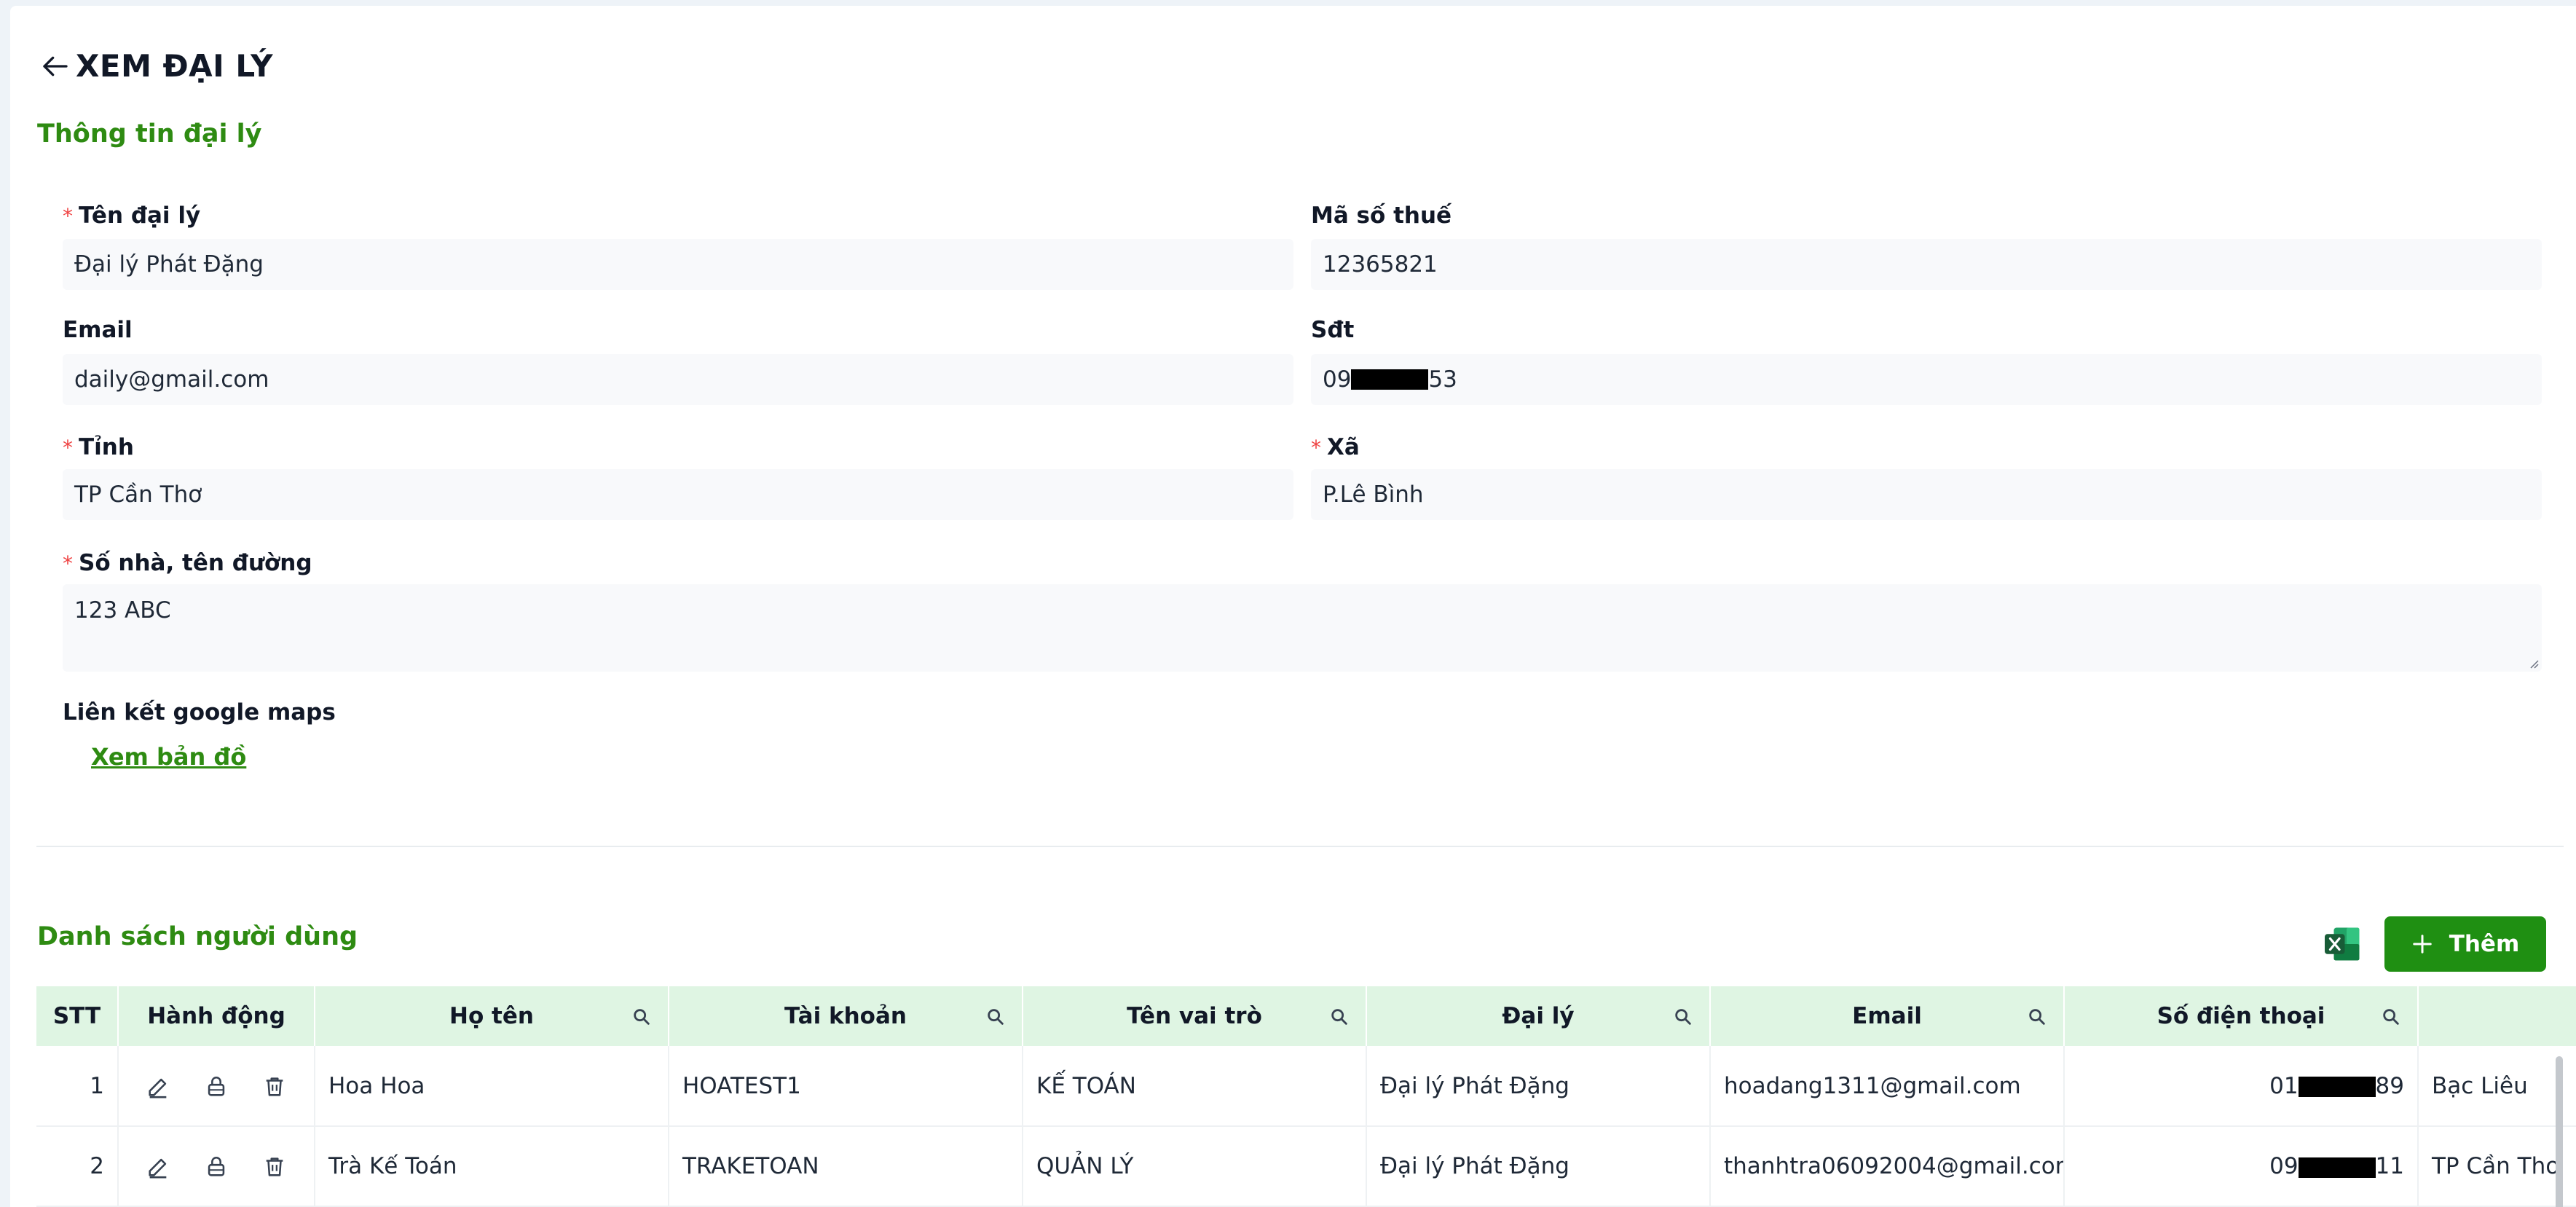 The height and width of the screenshot is (1207, 2576). I want to click on cell-ho-ten: Hoa Hoa, so click(492, 1086).